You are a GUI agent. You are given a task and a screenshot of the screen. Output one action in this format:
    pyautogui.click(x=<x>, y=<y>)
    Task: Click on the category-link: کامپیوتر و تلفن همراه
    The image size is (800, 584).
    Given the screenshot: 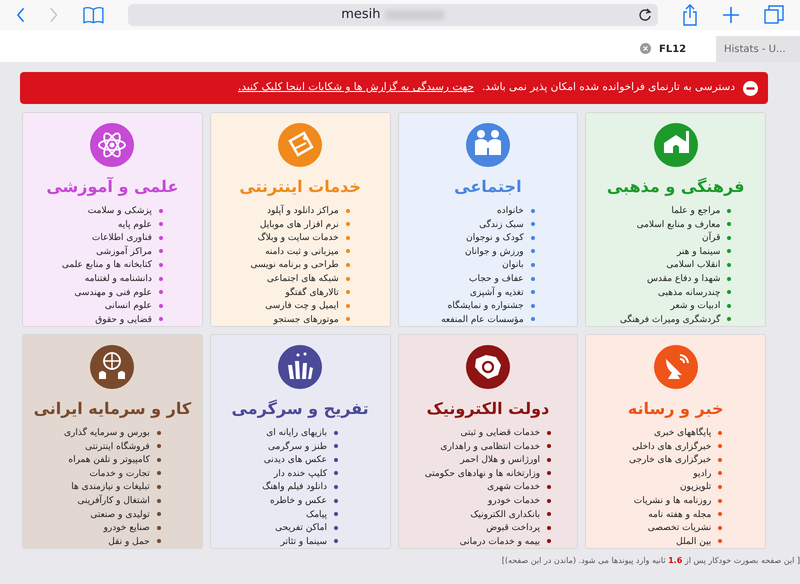 What is the action you would take?
    pyautogui.click(x=112, y=461)
    